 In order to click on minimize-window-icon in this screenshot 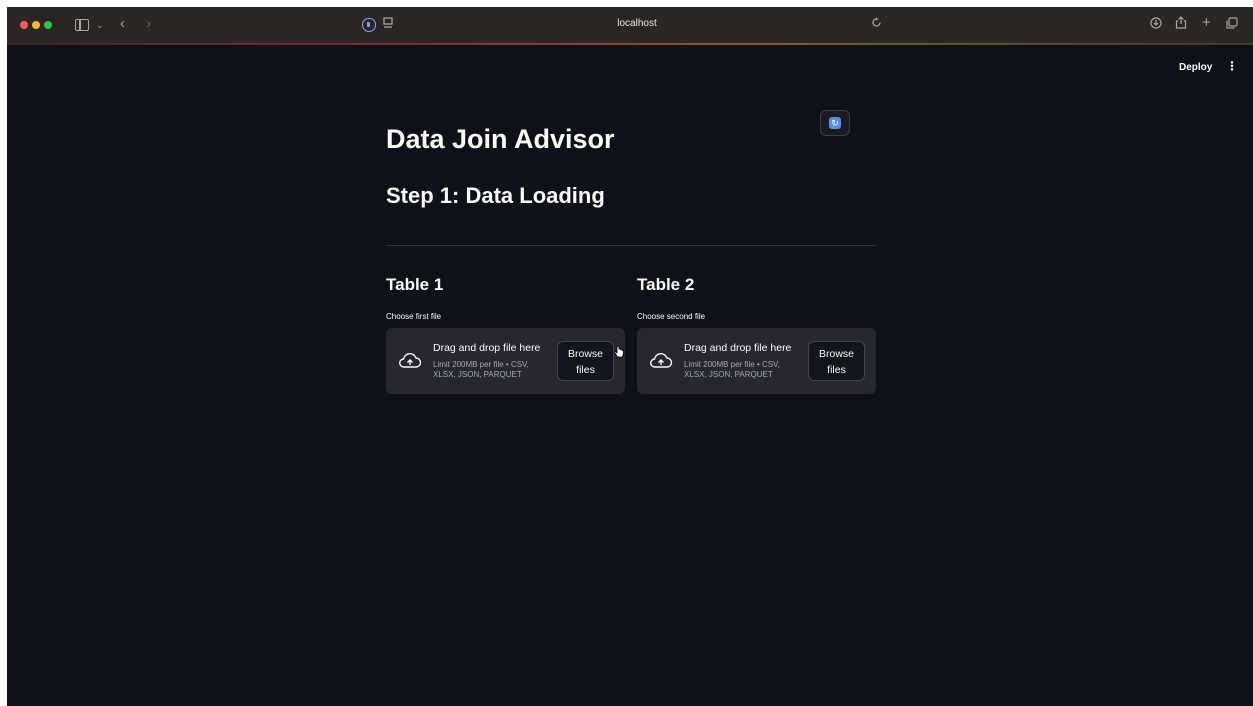, I will do `click(36, 25)`.